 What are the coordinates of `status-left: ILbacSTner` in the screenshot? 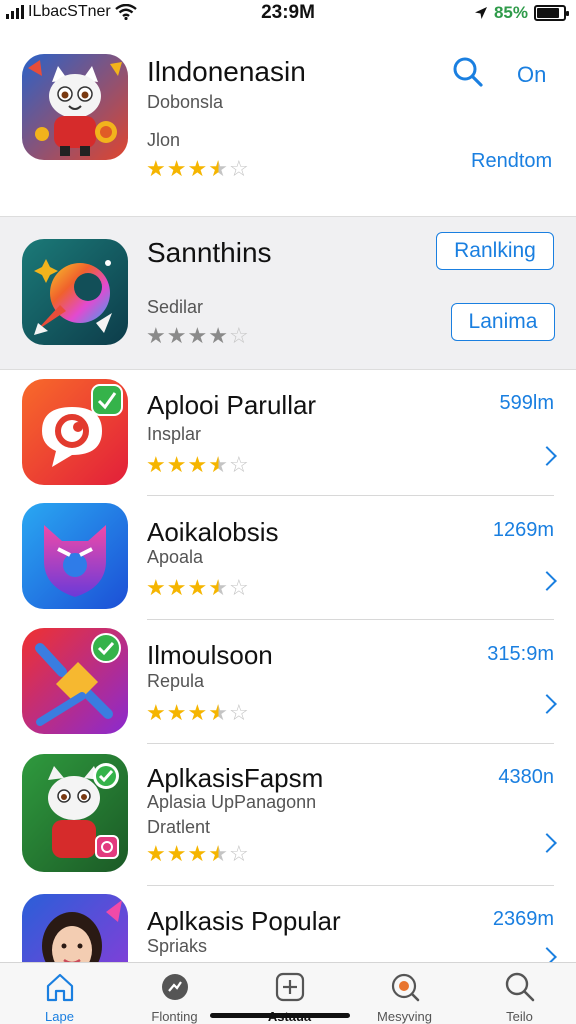 It's located at (71, 12).